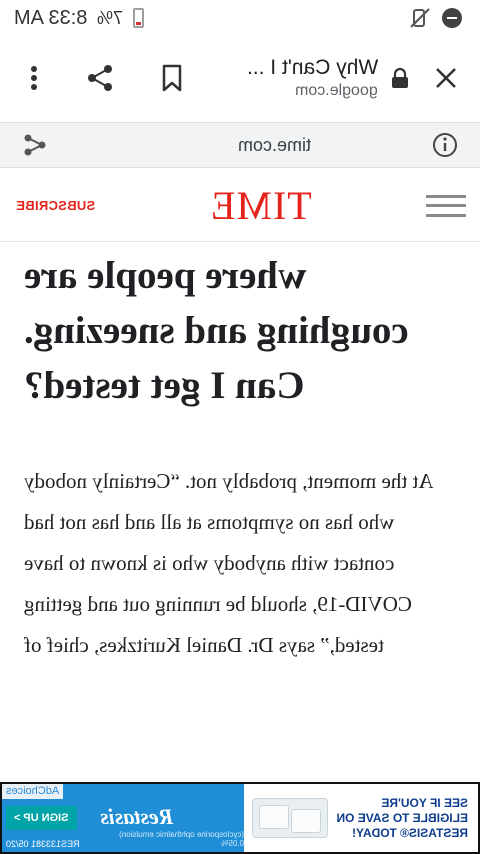  What do you see at coordinates (336, 90) in the screenshot?
I see `page-domain-text: google.com` at bounding box center [336, 90].